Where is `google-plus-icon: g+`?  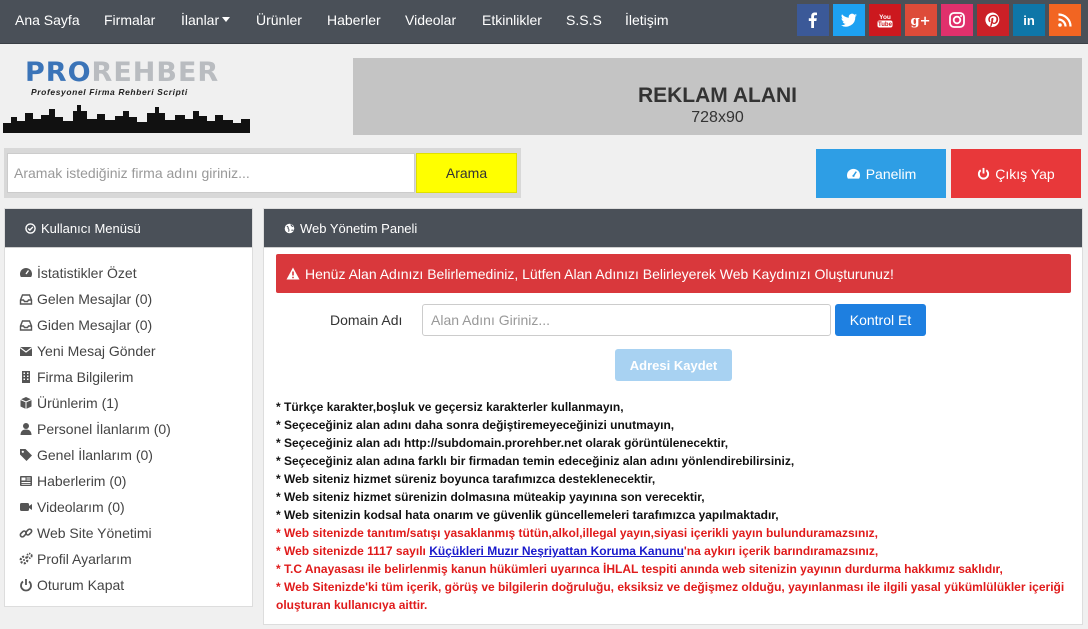
google-plus-icon: g+ is located at coordinates (921, 20).